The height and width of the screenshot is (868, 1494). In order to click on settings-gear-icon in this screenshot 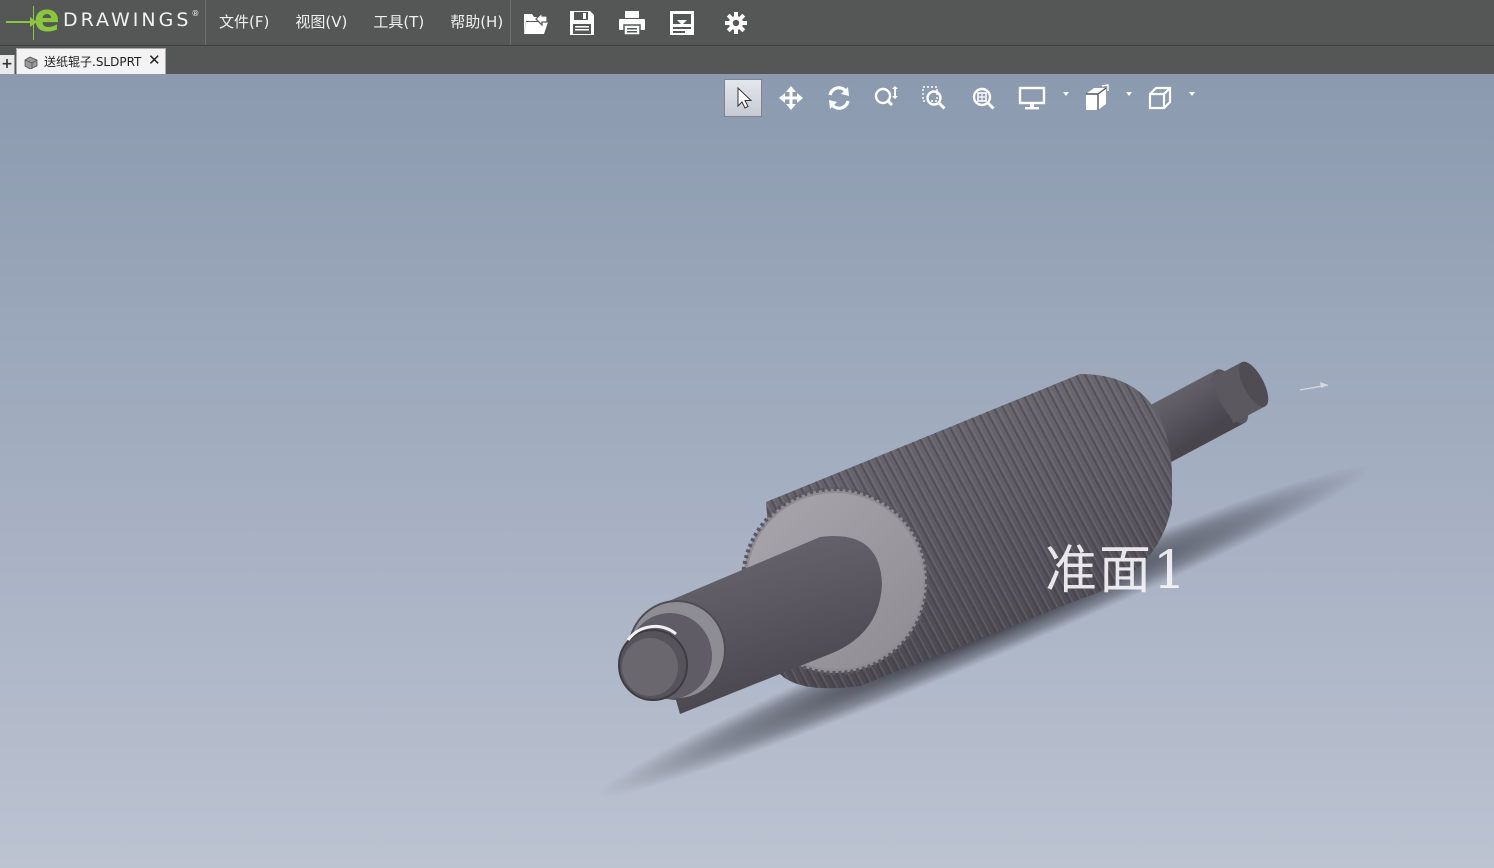, I will do `click(736, 23)`.